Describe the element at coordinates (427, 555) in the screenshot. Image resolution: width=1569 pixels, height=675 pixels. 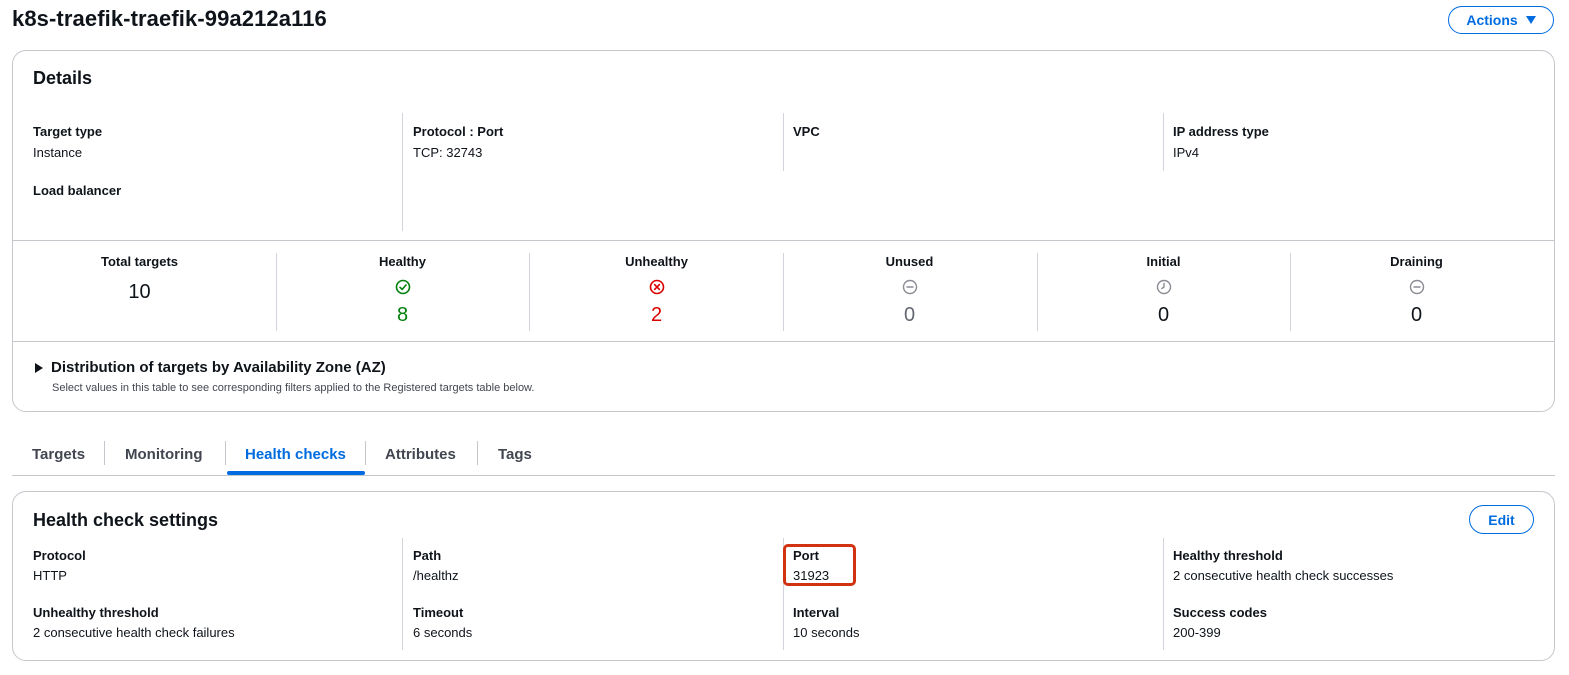
I see `field-label: Path` at that location.